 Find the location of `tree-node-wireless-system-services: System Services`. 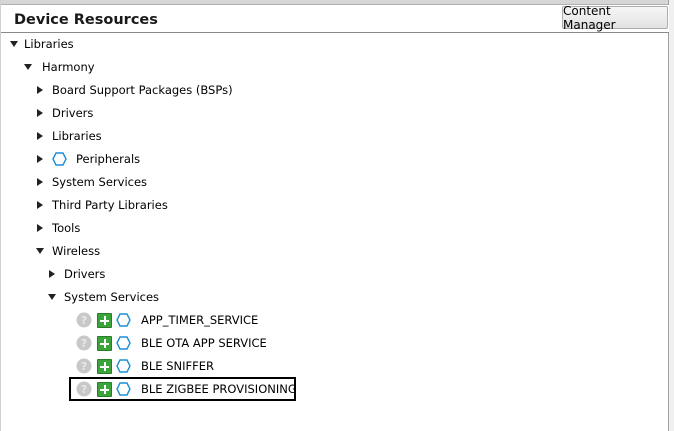

tree-node-wireless-system-services: System Services is located at coordinates (103, 297).